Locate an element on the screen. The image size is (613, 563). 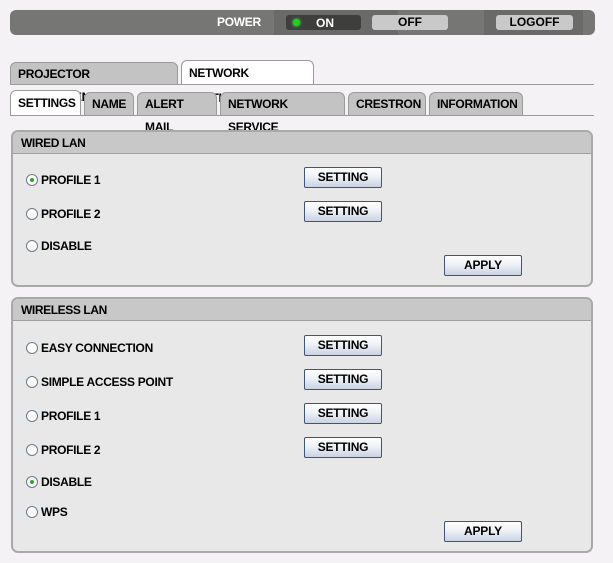
power-off-button: OFF is located at coordinates (410, 22).